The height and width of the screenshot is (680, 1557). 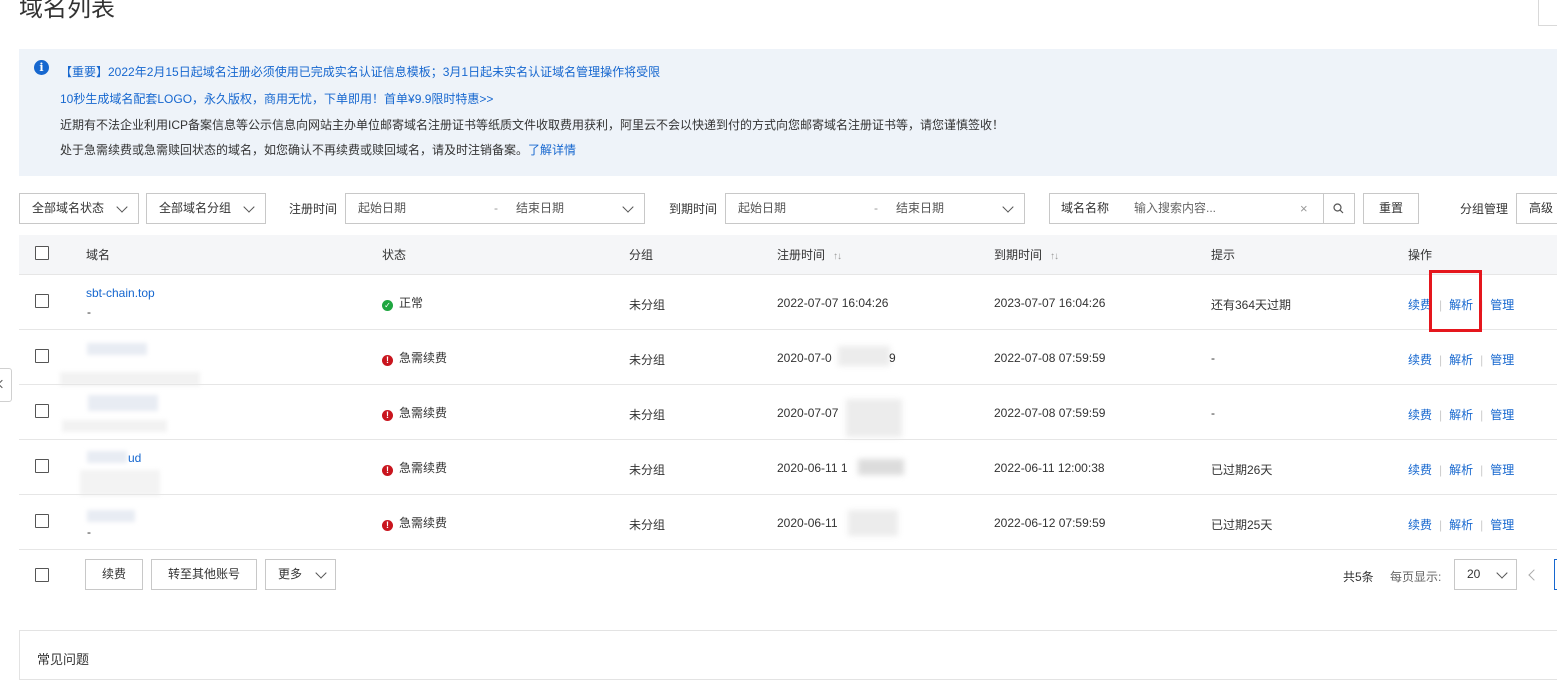 What do you see at coordinates (6, 385) in the screenshot?
I see `side-collapse-tab` at bounding box center [6, 385].